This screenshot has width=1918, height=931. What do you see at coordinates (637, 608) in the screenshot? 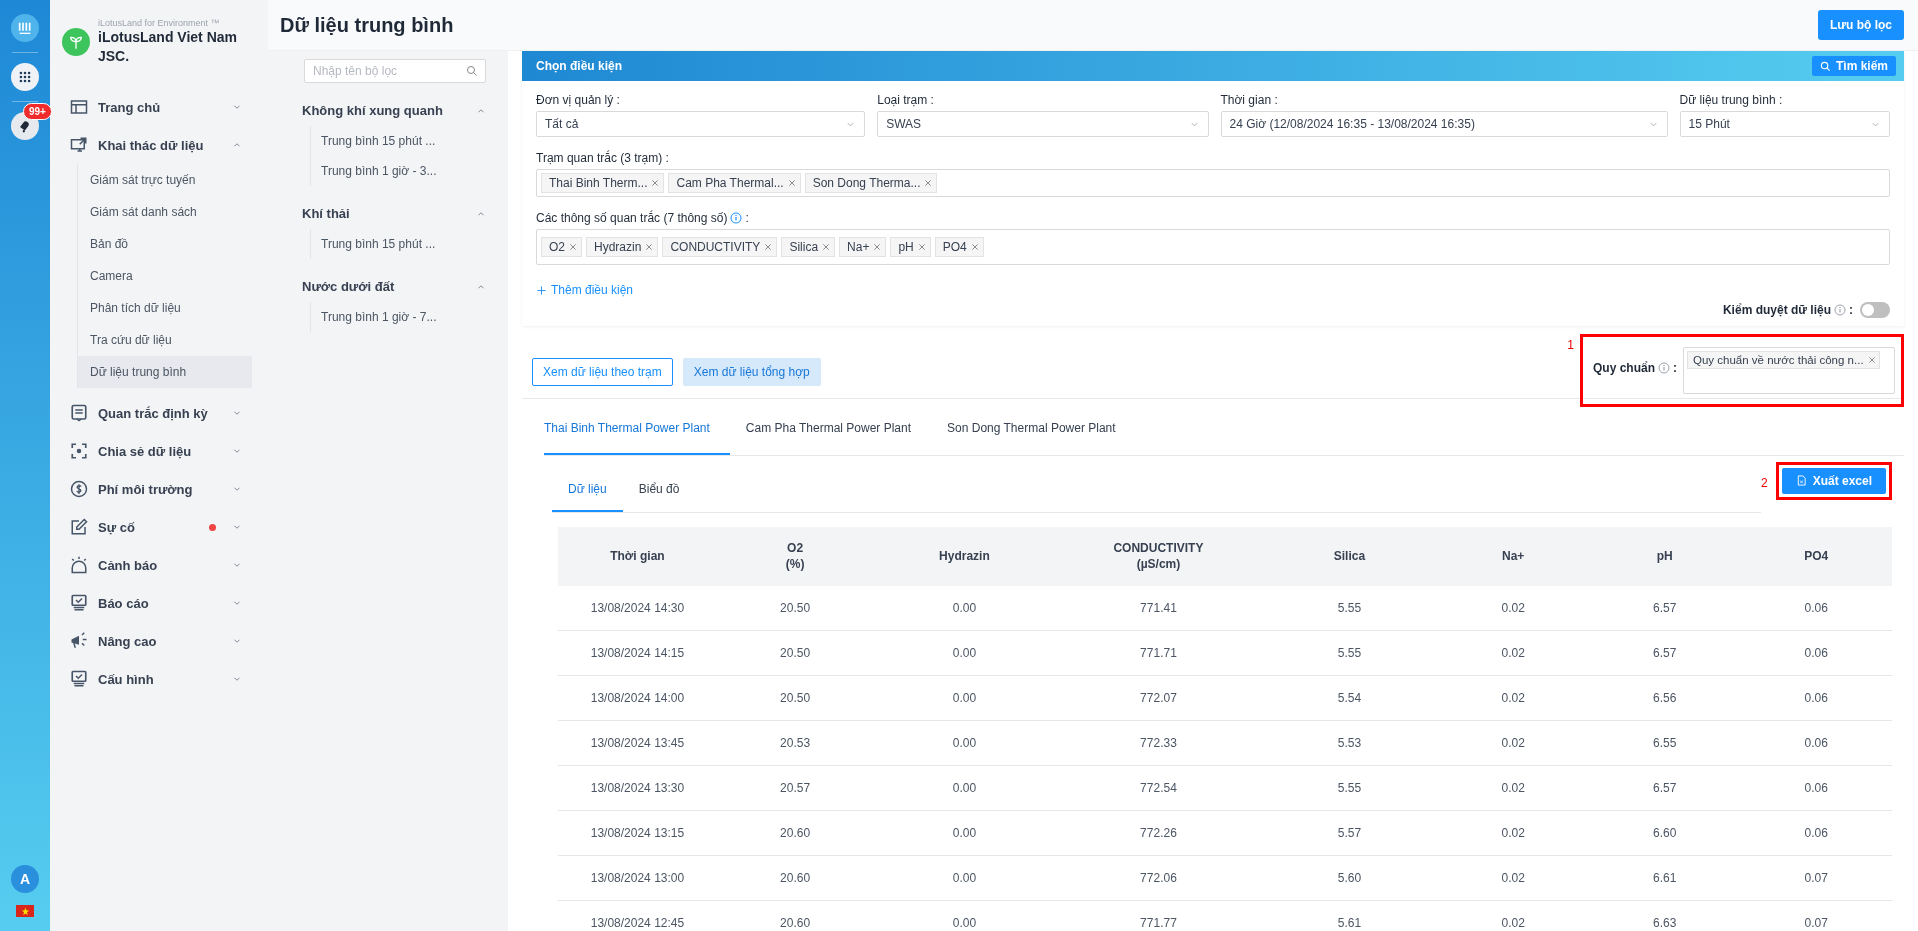
I see `table-cell: 13/08/2024 14:30` at bounding box center [637, 608].